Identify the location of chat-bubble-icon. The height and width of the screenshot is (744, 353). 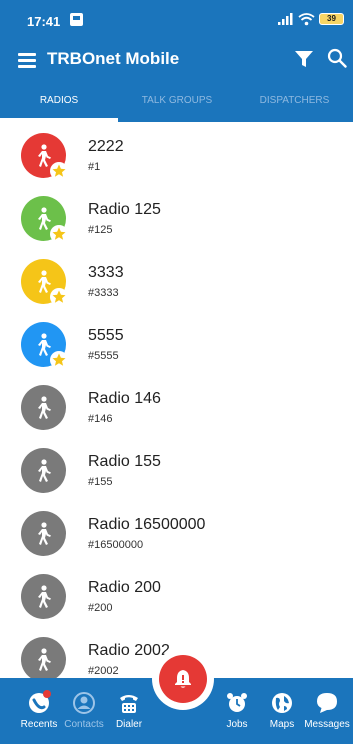
(327, 703).